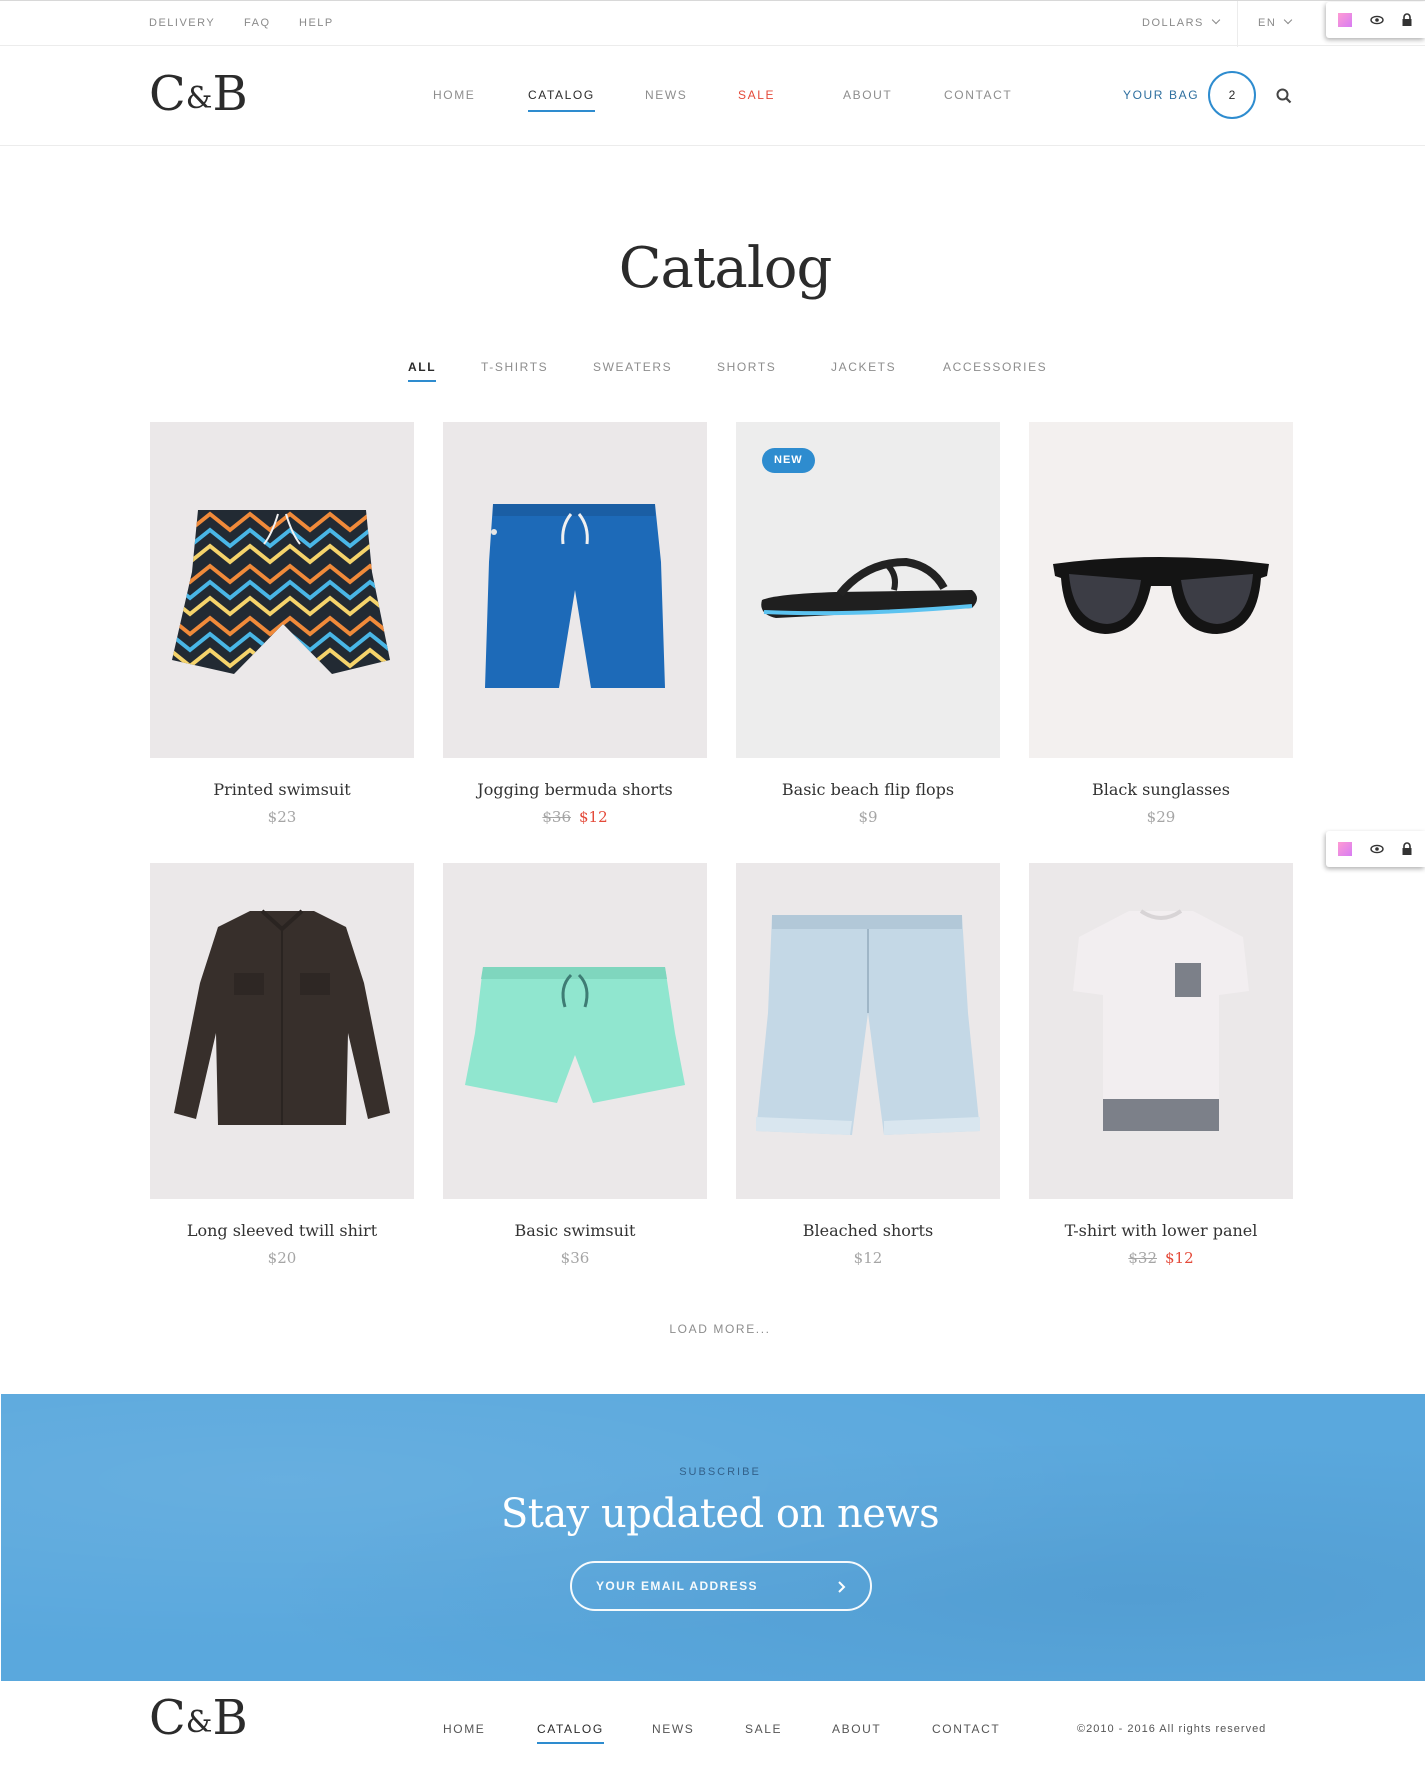 The width and height of the screenshot is (1425, 1782). Describe the element at coordinates (966, 1729) in the screenshot. I see `footer-nav-contact: CONTACT` at that location.